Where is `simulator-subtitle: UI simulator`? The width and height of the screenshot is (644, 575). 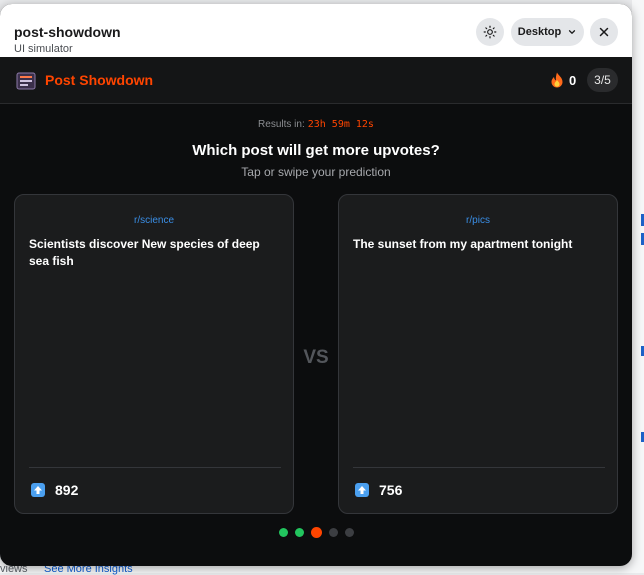
simulator-subtitle: UI simulator is located at coordinates (43, 49).